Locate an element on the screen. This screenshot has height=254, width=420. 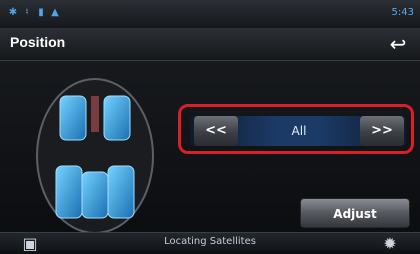
settings-gear-icon: ✹ is located at coordinates (390, 243).